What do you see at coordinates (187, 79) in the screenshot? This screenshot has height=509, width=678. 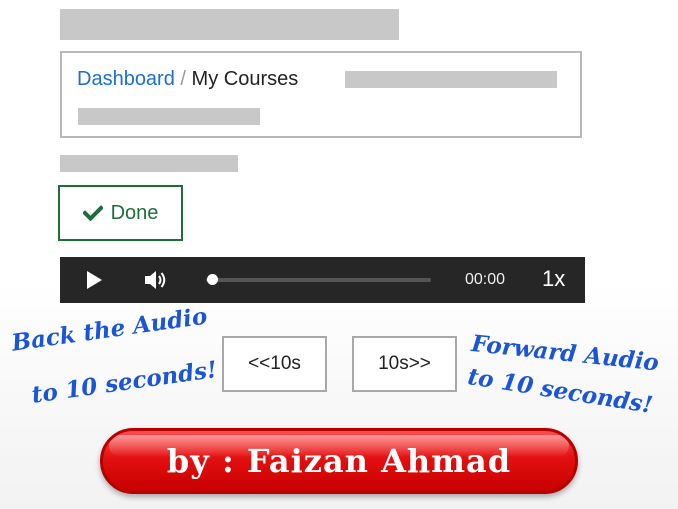 I see `breadcrumb: Dashboard / My Courses` at bounding box center [187, 79].